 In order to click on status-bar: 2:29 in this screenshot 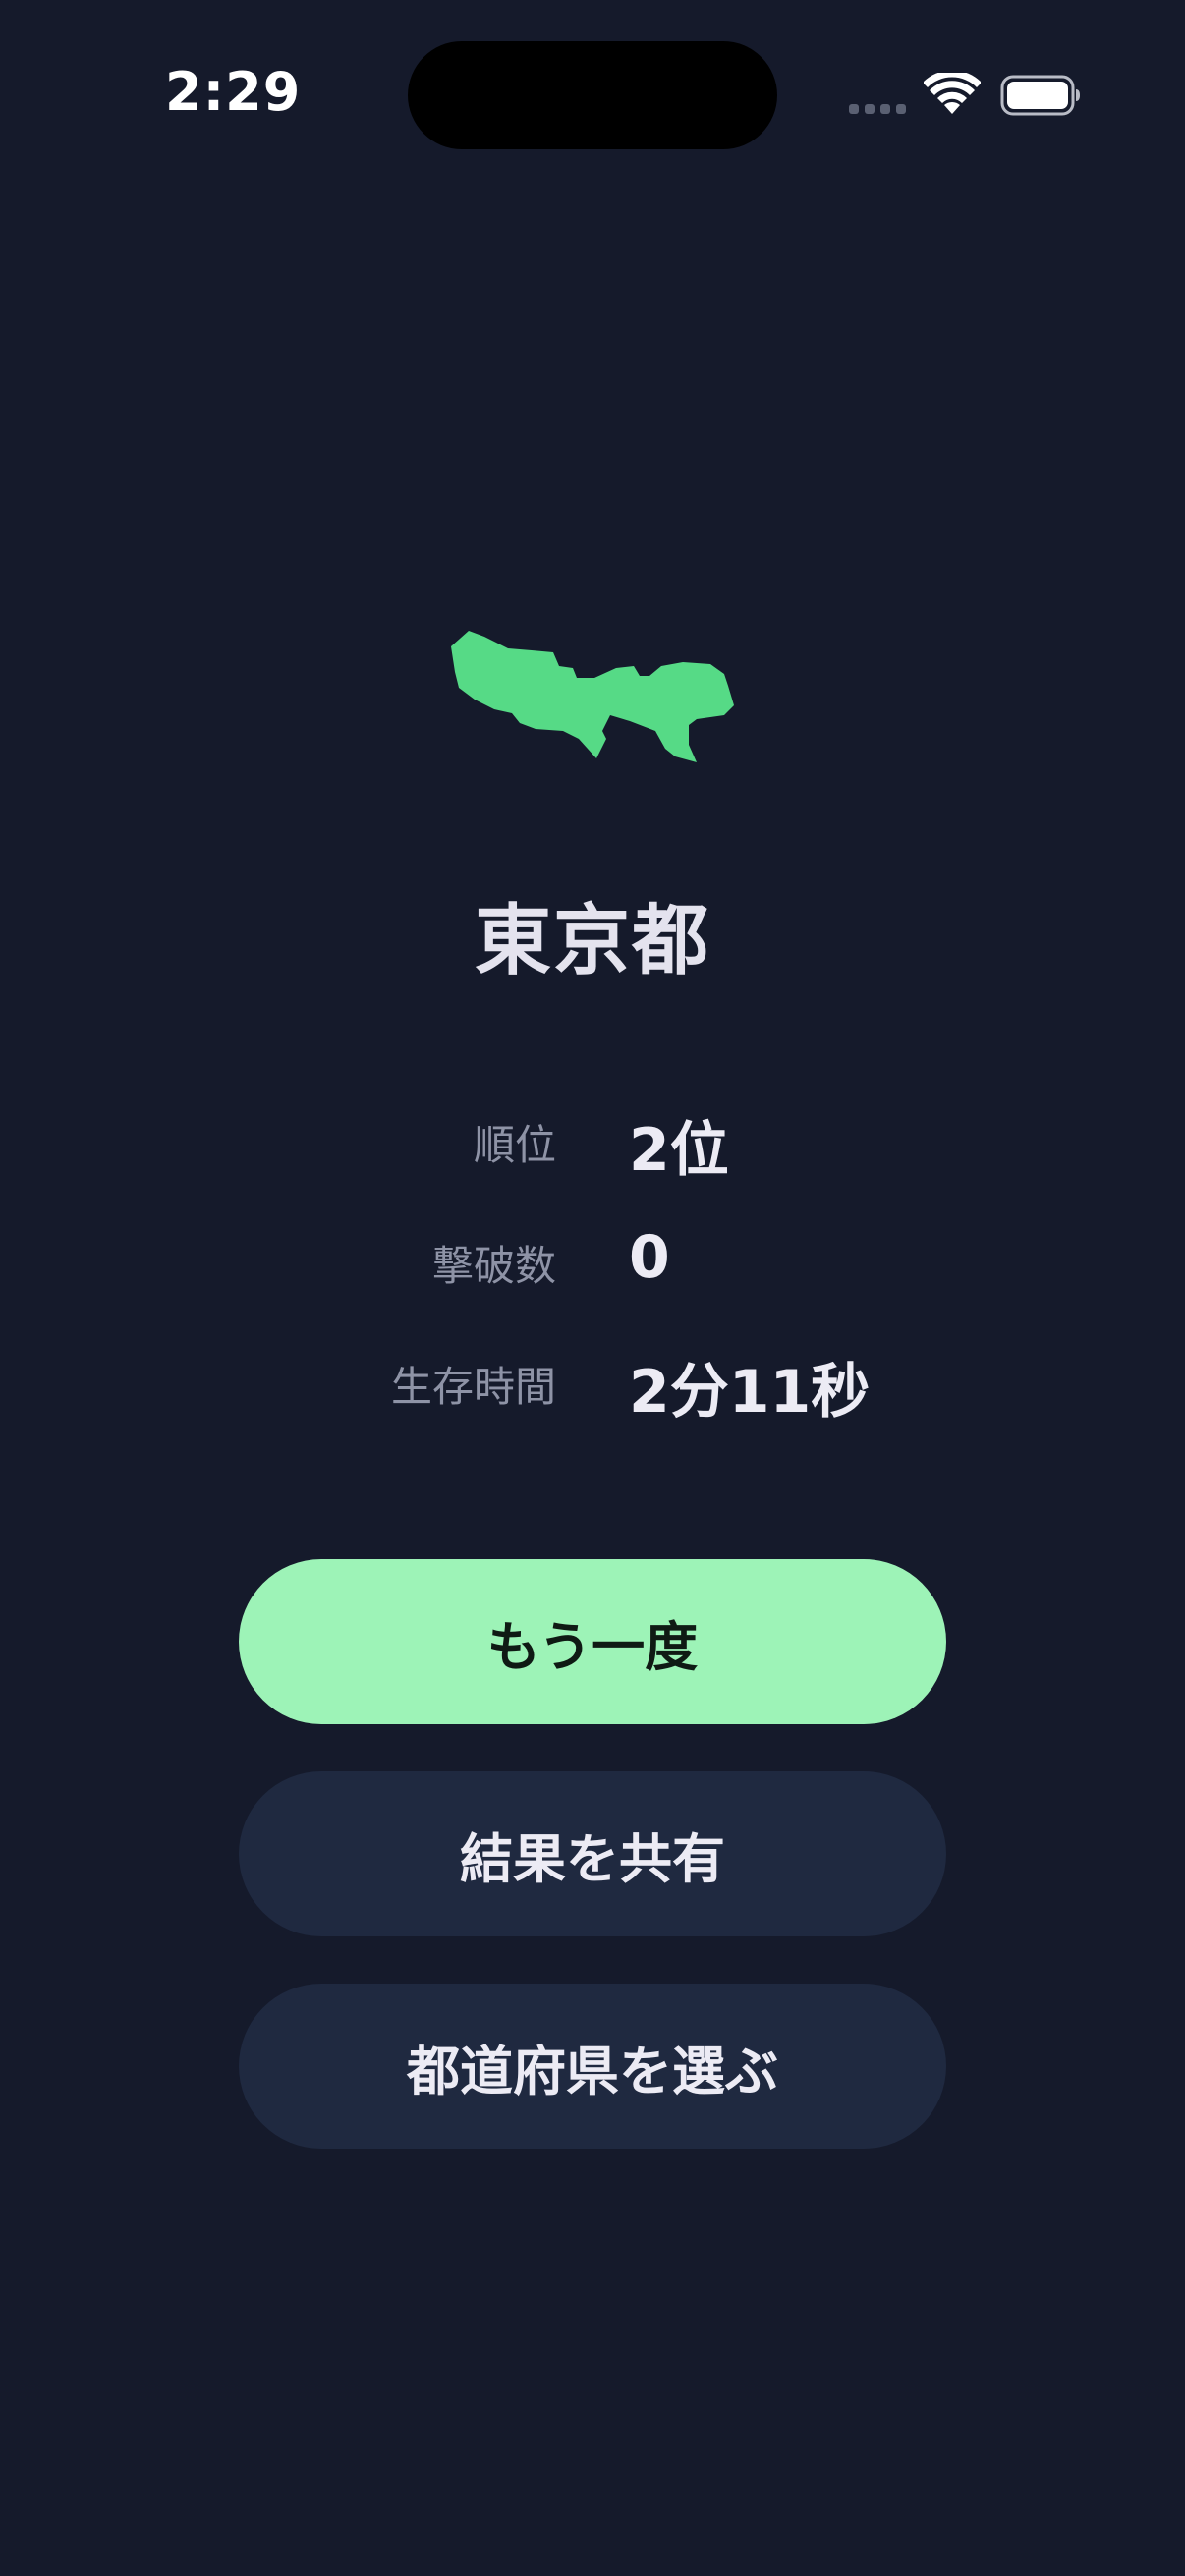, I will do `click(592, 98)`.